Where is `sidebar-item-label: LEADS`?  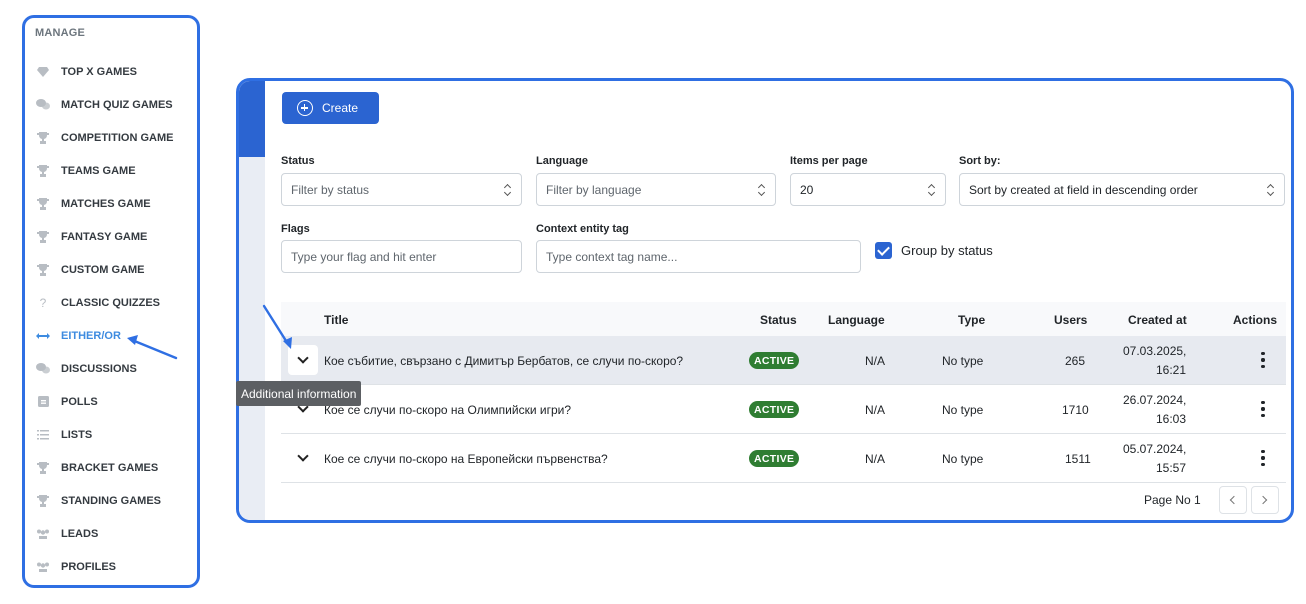 sidebar-item-label: LEADS is located at coordinates (80, 533).